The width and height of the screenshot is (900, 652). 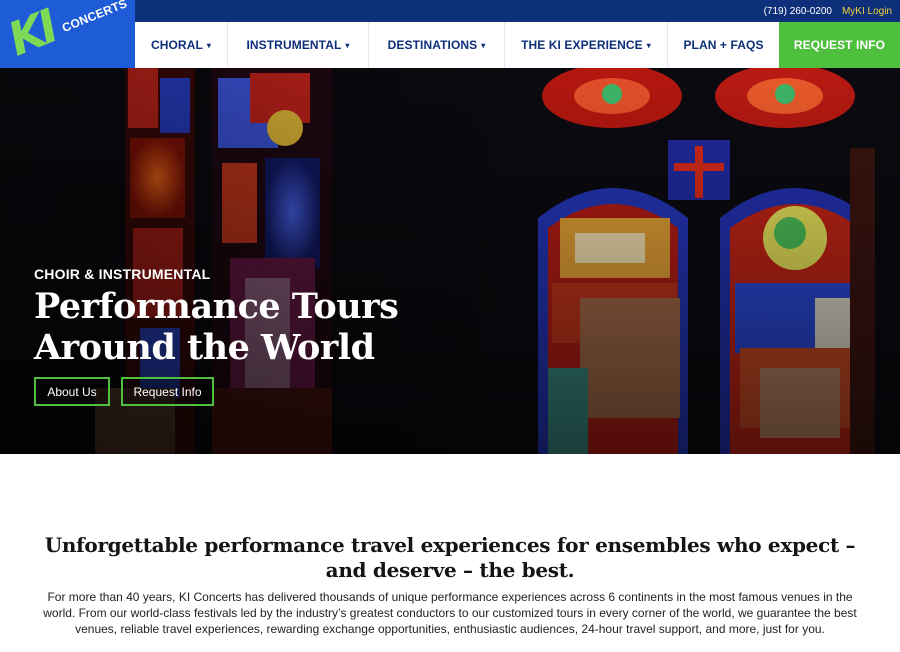 What do you see at coordinates (582, 45) in the screenshot?
I see `nav-item-label: THE KI EXPERIENCE` at bounding box center [582, 45].